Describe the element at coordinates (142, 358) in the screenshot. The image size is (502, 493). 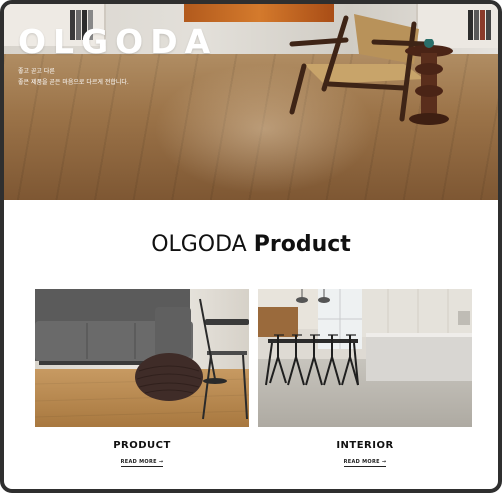
I see `product-card-image` at that location.